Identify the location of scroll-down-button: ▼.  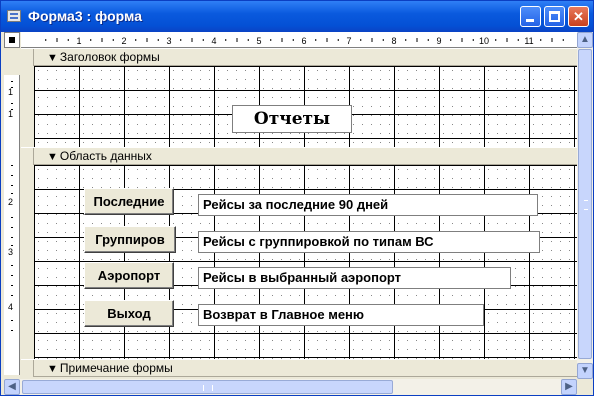
(585, 371).